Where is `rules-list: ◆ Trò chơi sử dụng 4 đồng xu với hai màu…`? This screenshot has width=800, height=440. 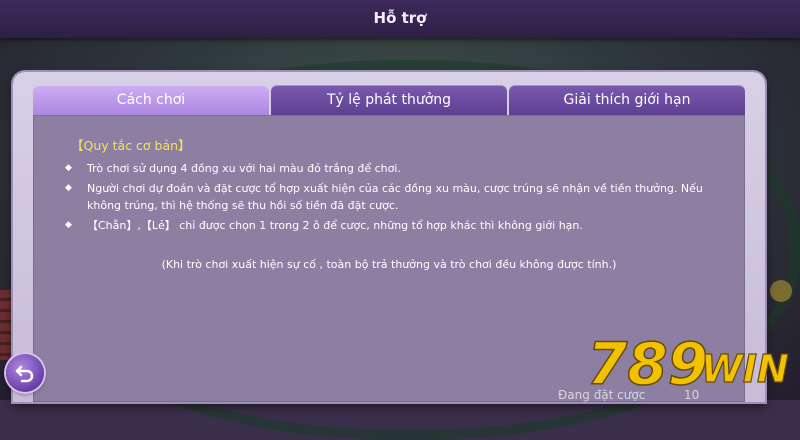 rules-list: ◆ Trò chơi sử dụng 4 đồng xu với hai màu… is located at coordinates (395, 198).